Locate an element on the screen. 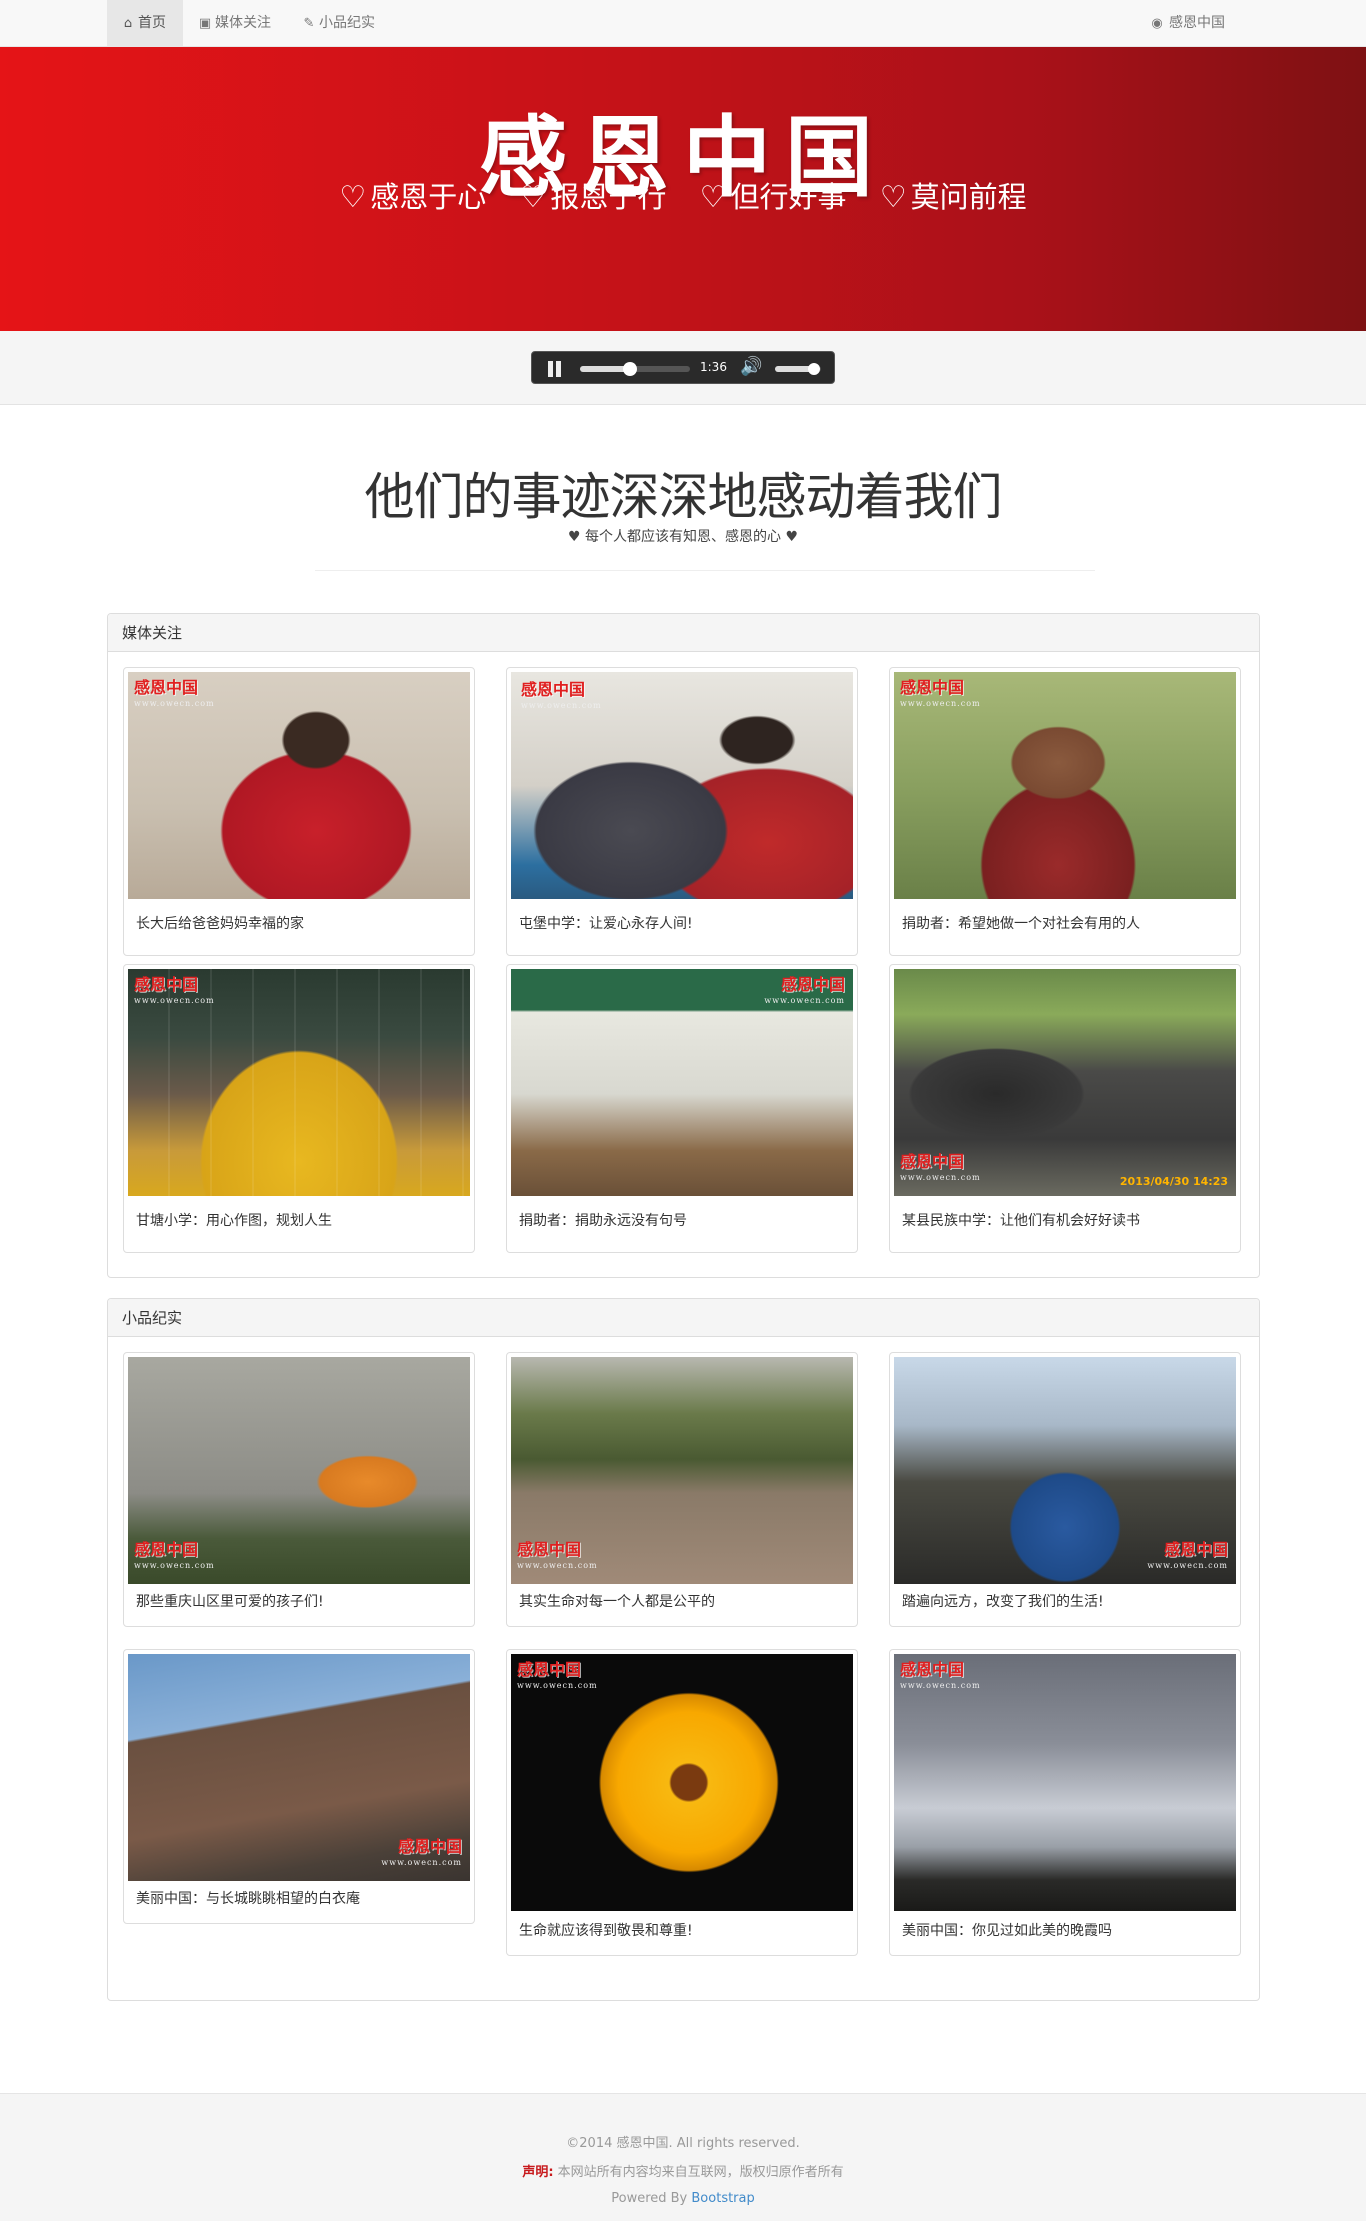 Image resolution: width=1366 pixels, height=2221 pixels. page-subtitle-text: 每个人都应该有知恩、感恩的心 is located at coordinates (683, 537).